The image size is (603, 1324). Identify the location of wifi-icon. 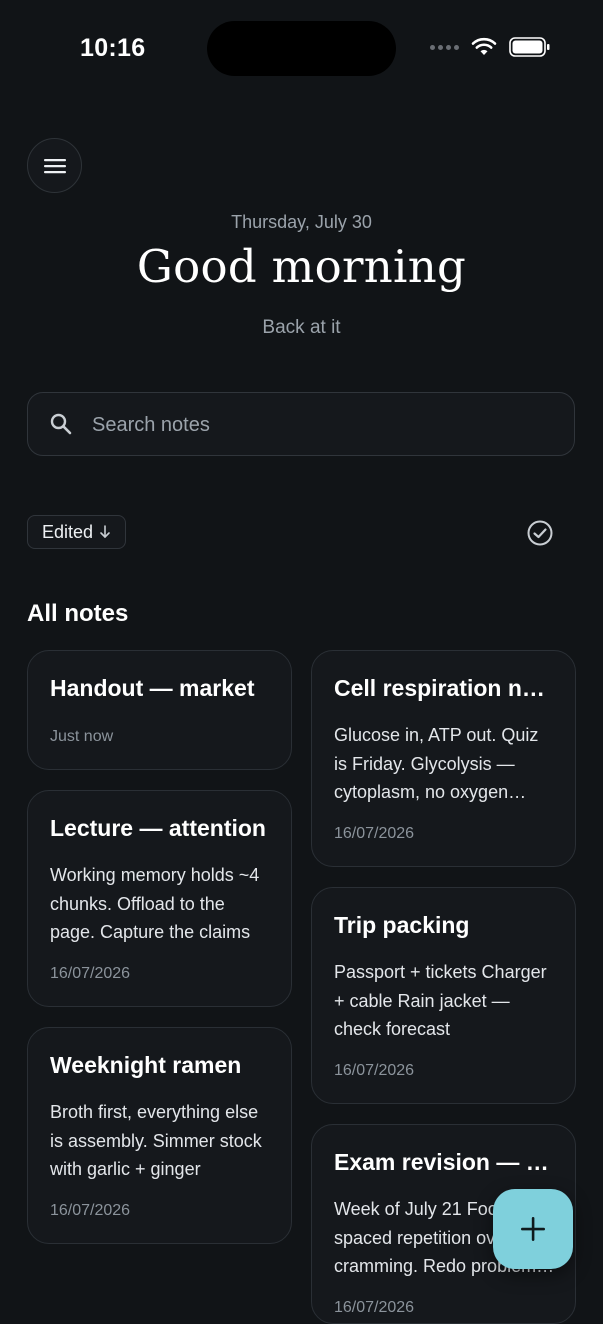
(484, 46).